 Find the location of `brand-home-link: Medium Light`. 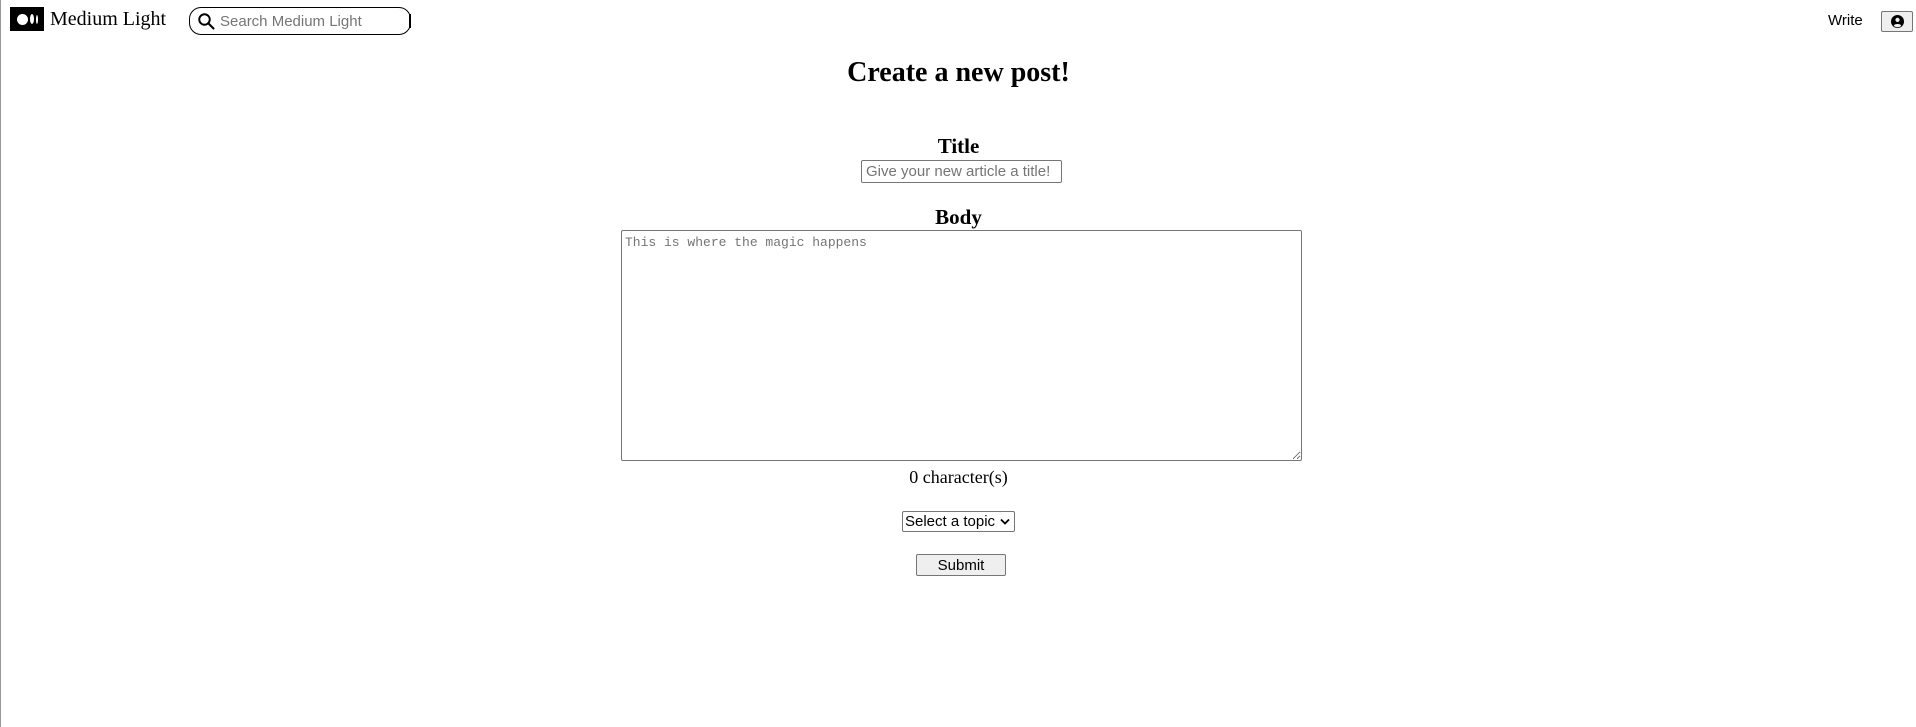

brand-home-link: Medium Light is located at coordinates (88, 19).